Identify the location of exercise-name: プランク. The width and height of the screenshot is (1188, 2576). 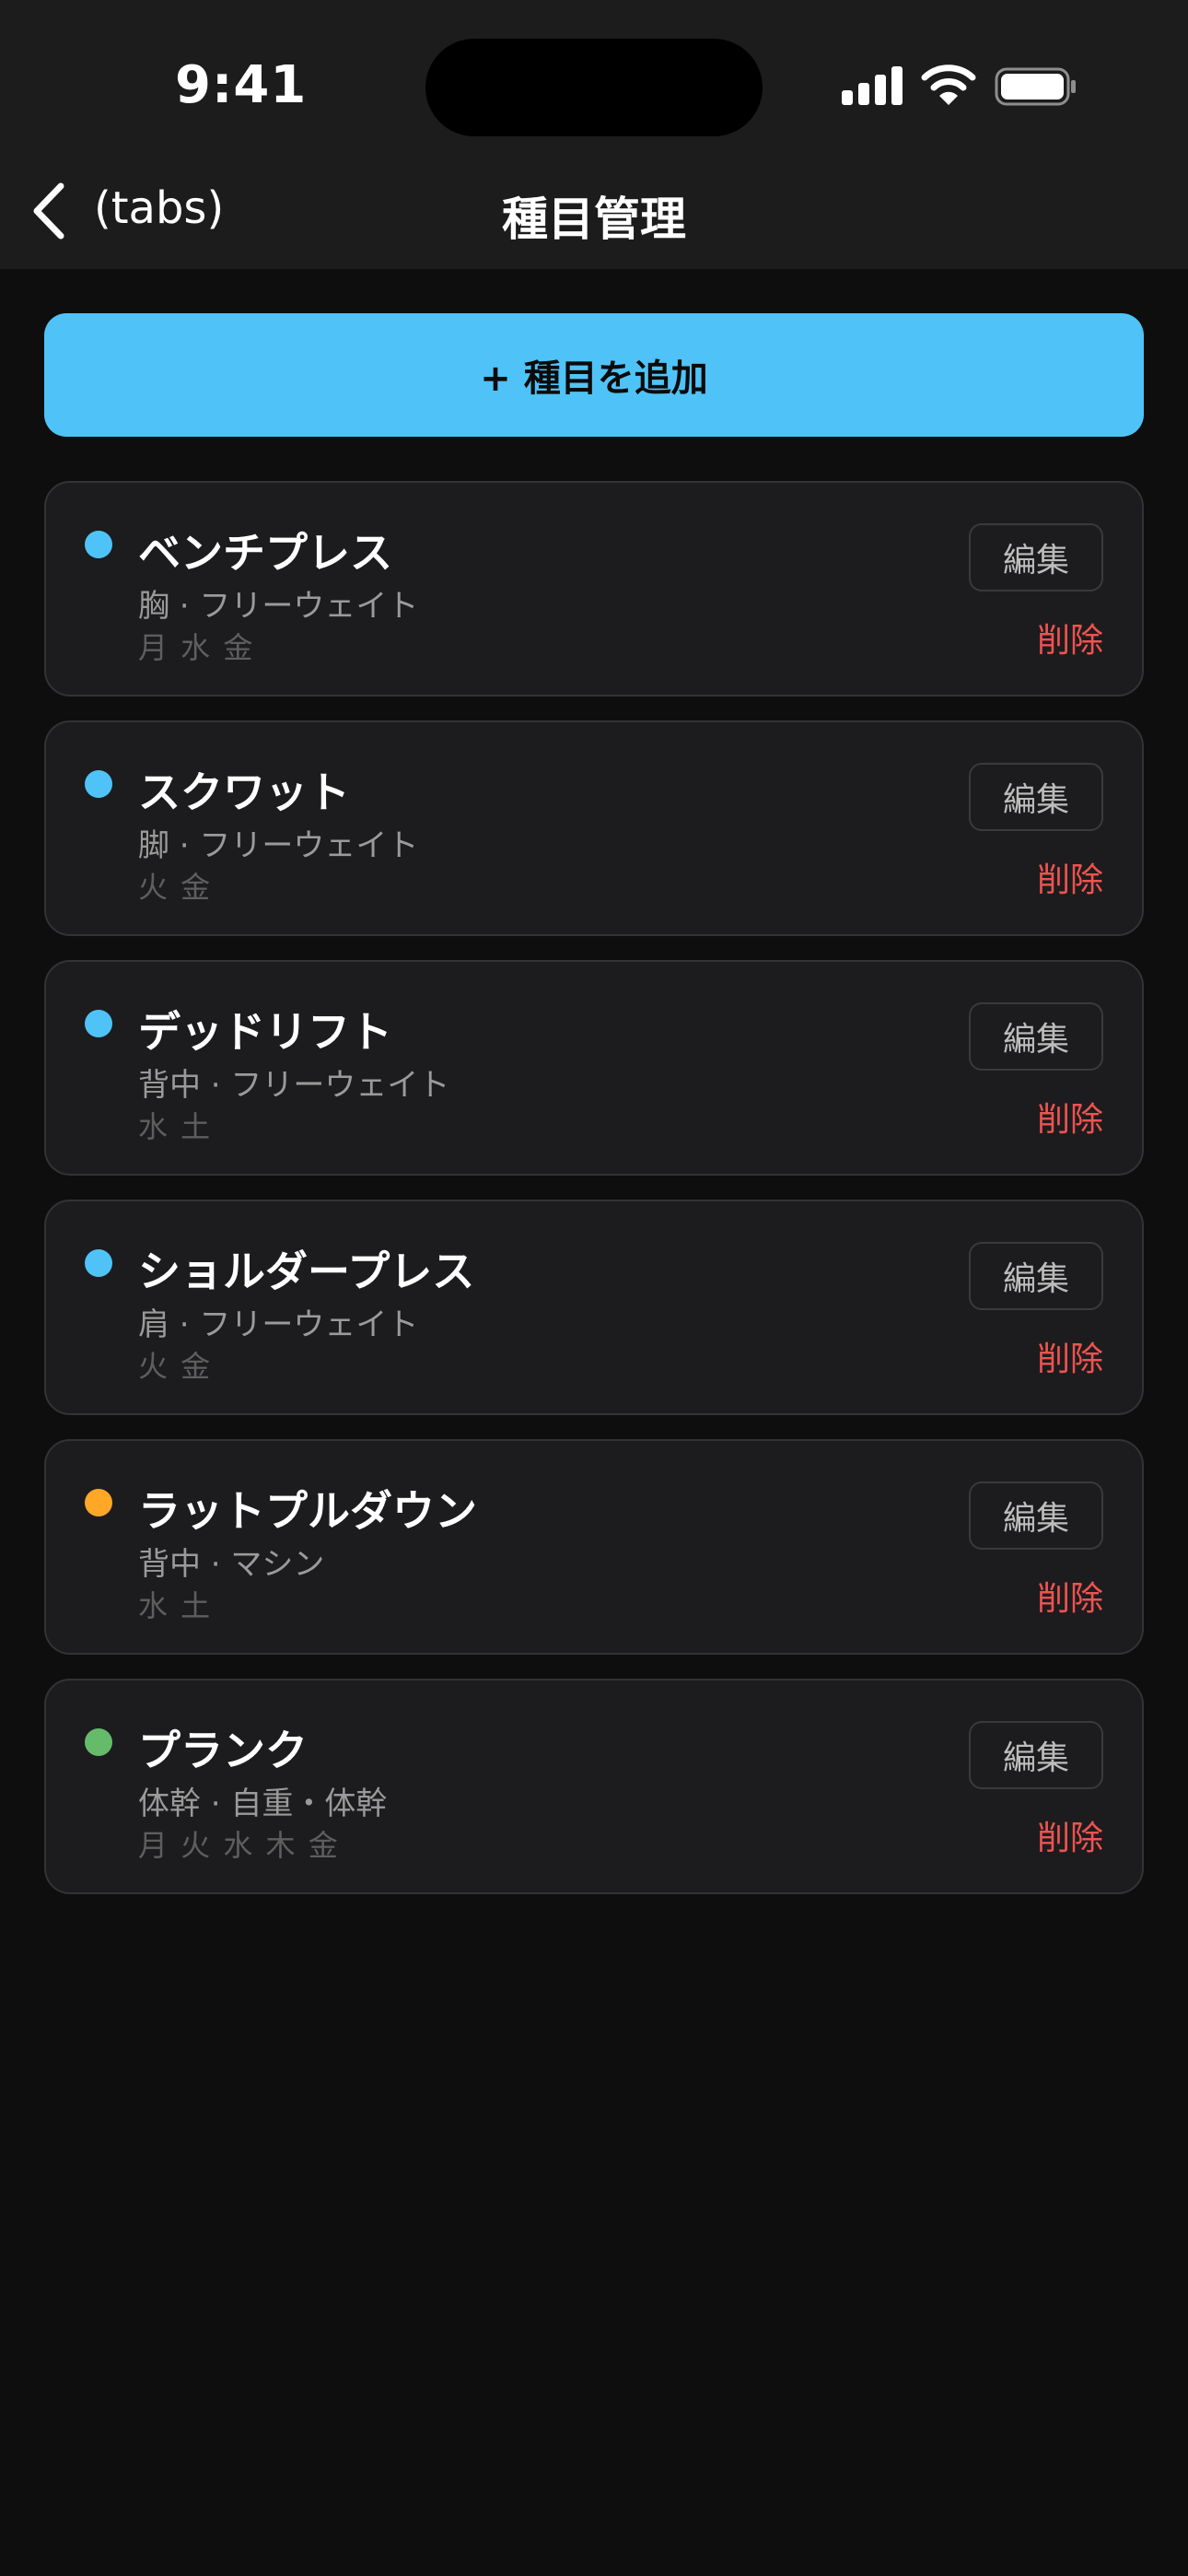
(223, 1750).